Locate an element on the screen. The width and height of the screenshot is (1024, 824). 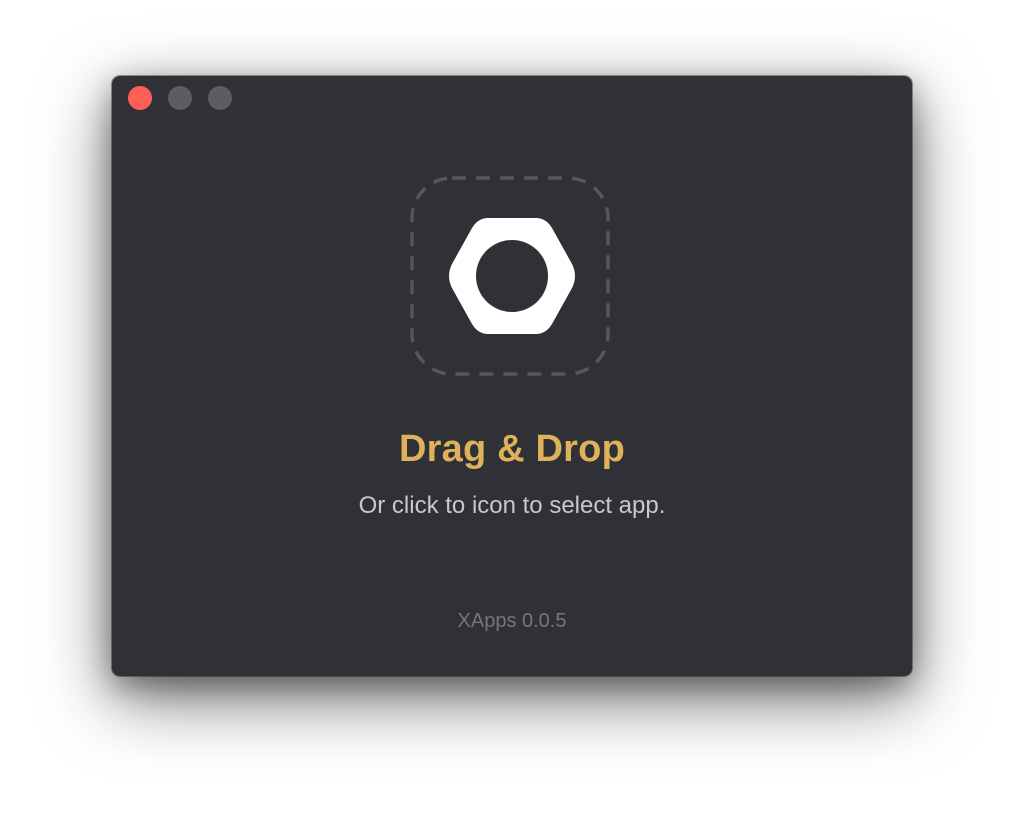
close-window-button is located at coordinates (140, 98).